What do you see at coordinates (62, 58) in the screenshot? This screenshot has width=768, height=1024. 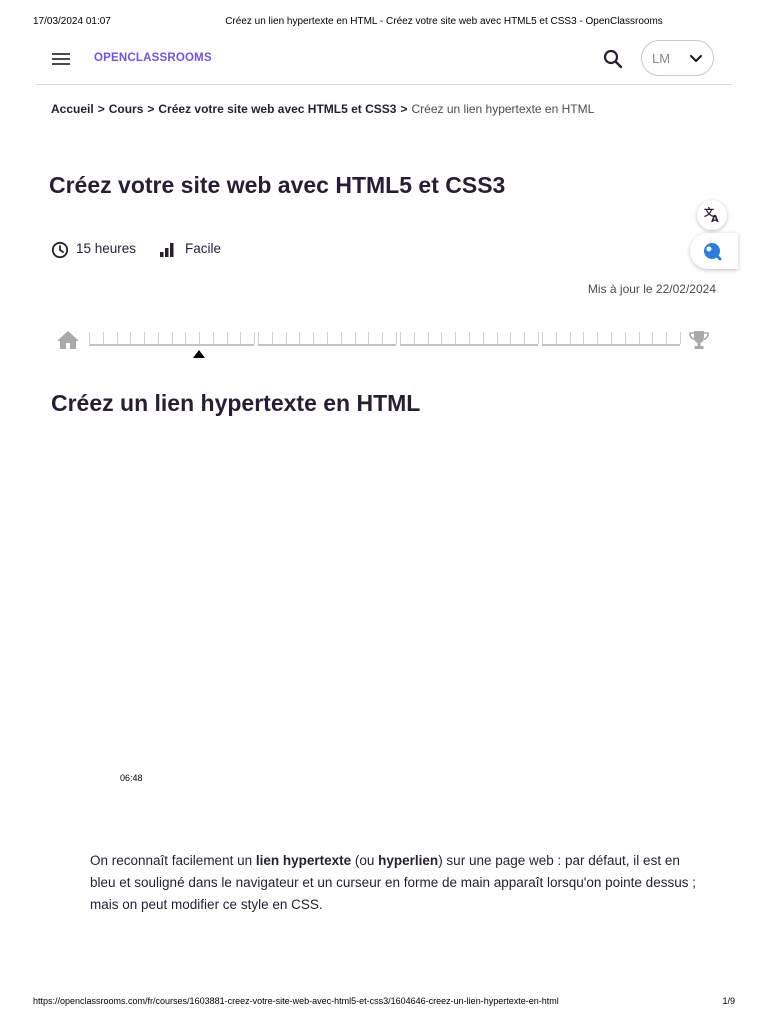 I see `hamburger-icon` at bounding box center [62, 58].